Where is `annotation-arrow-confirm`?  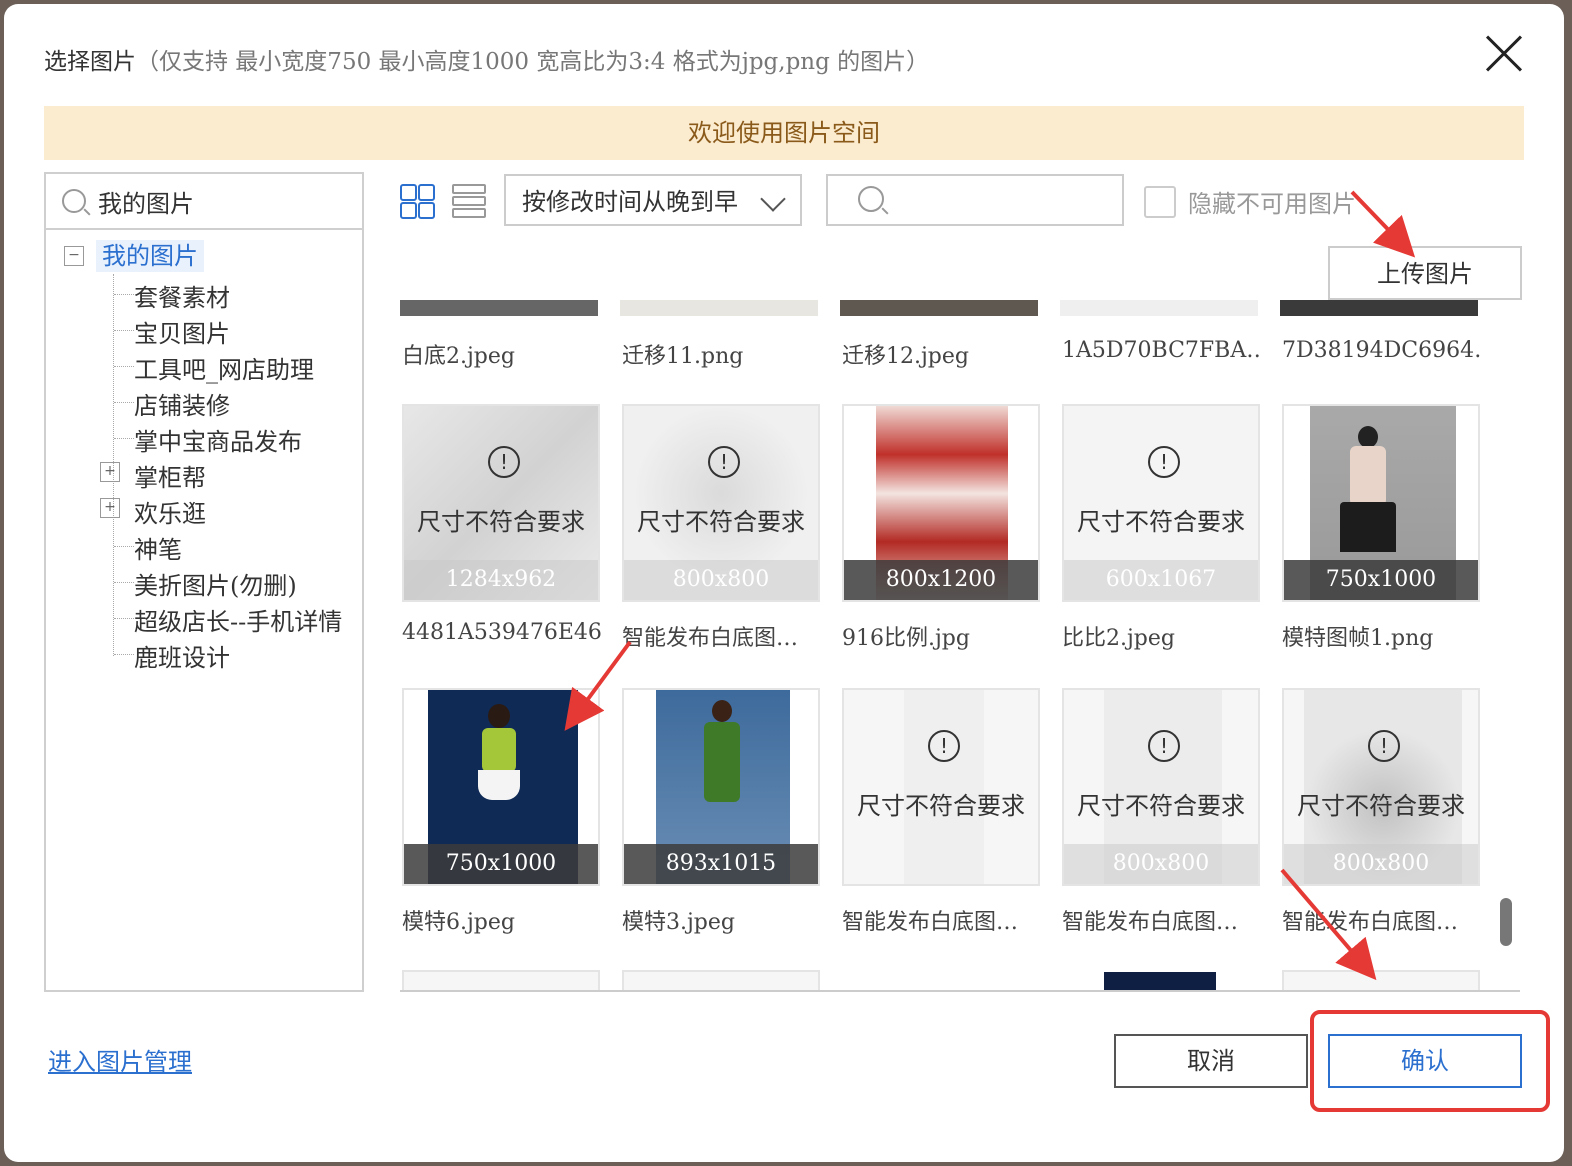
annotation-arrow-confirm is located at coordinates (1328, 924).